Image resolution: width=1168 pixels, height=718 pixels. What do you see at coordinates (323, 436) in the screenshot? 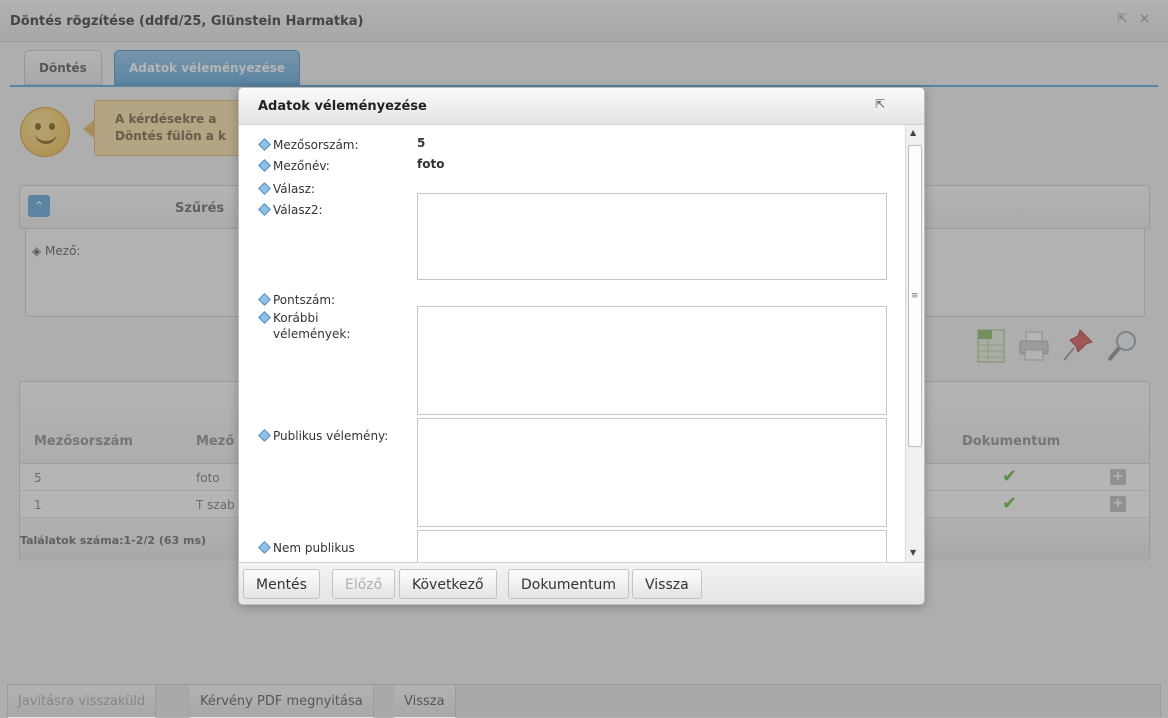
I see `field-label-publikus: Publikus vélemény:` at bounding box center [323, 436].